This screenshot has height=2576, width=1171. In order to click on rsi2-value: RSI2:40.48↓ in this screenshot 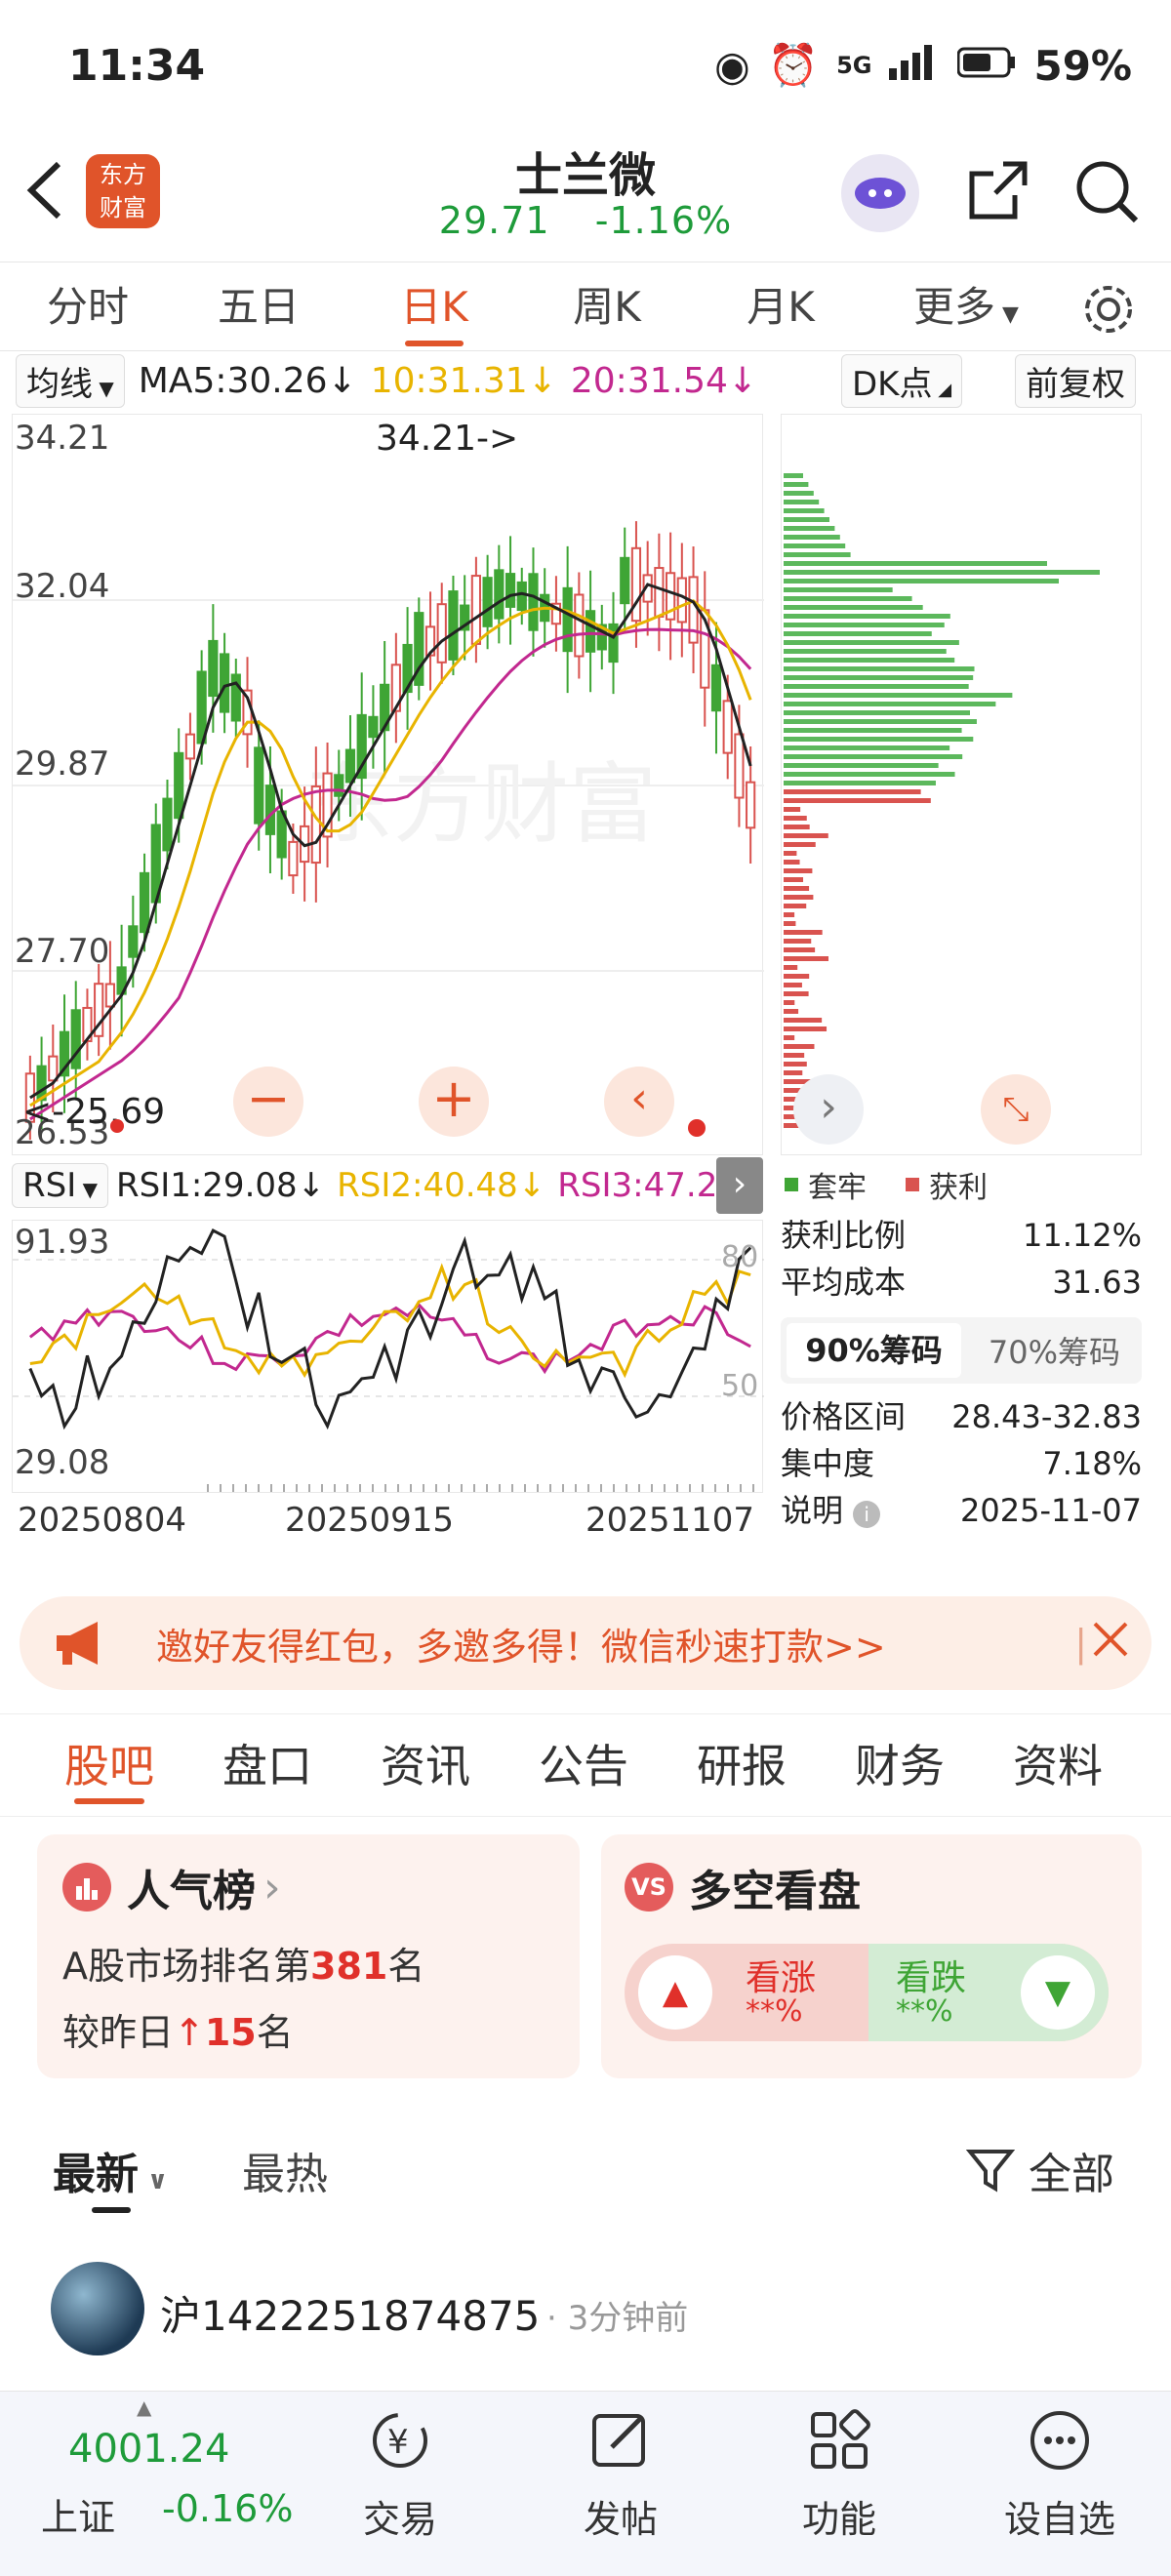, I will do `click(441, 1185)`.